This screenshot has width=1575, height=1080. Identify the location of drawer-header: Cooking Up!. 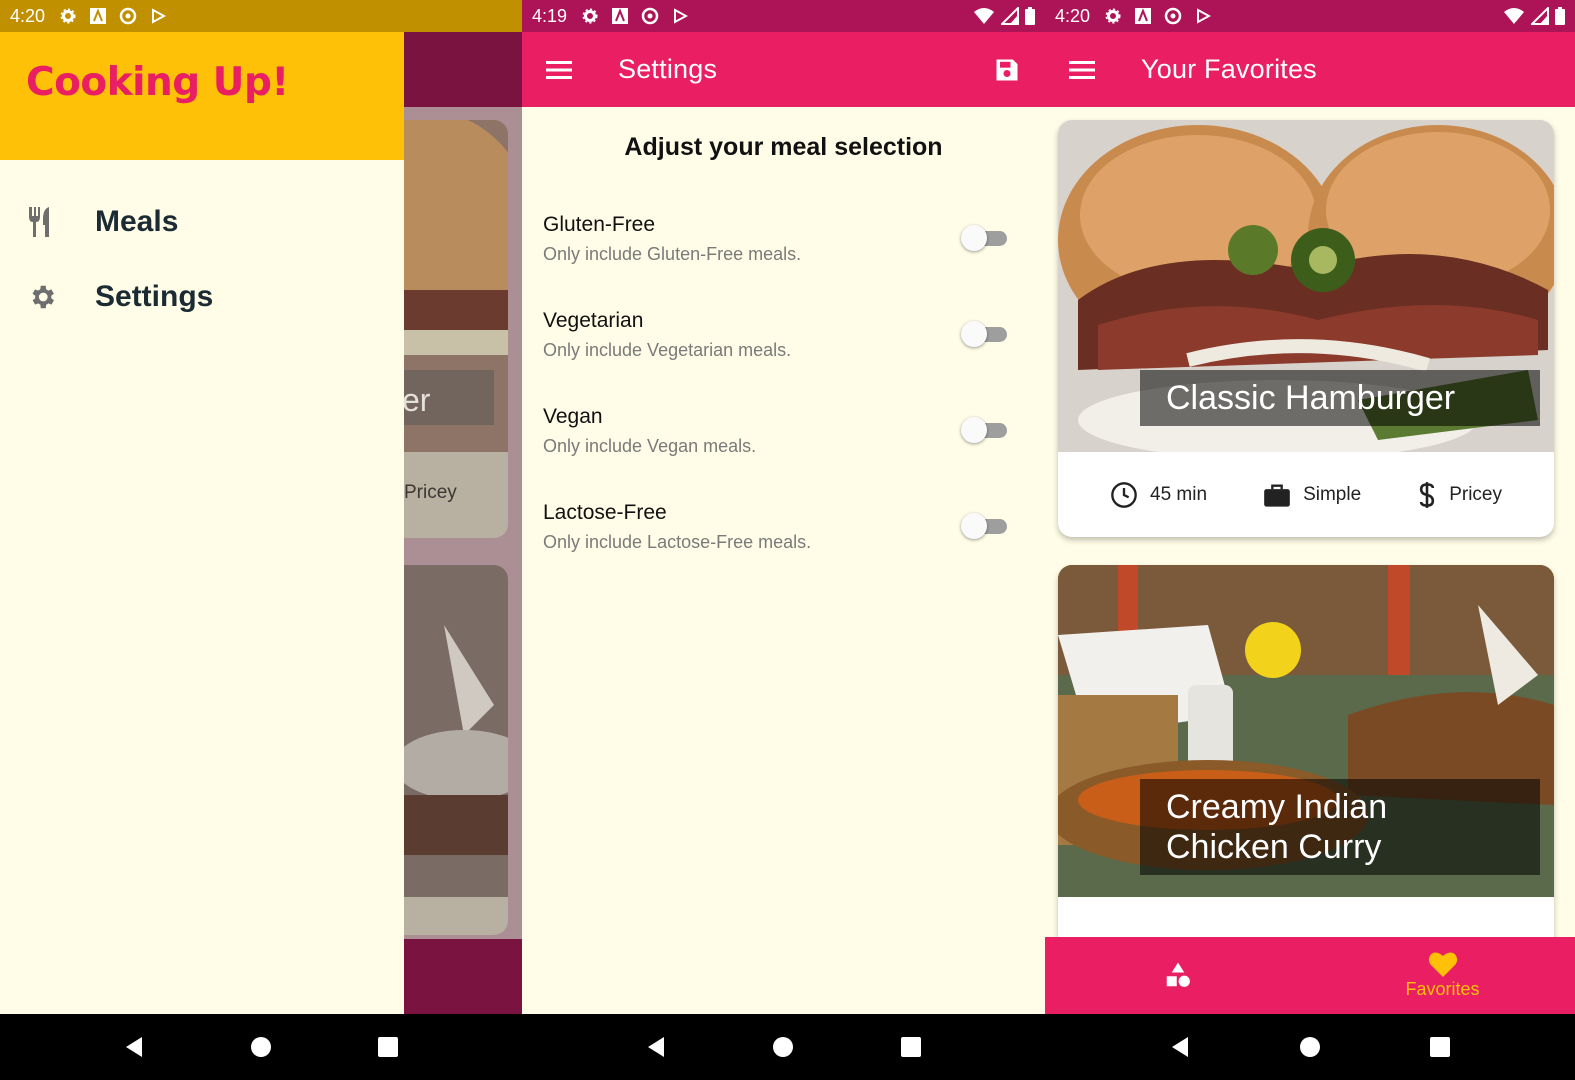
(202, 96).